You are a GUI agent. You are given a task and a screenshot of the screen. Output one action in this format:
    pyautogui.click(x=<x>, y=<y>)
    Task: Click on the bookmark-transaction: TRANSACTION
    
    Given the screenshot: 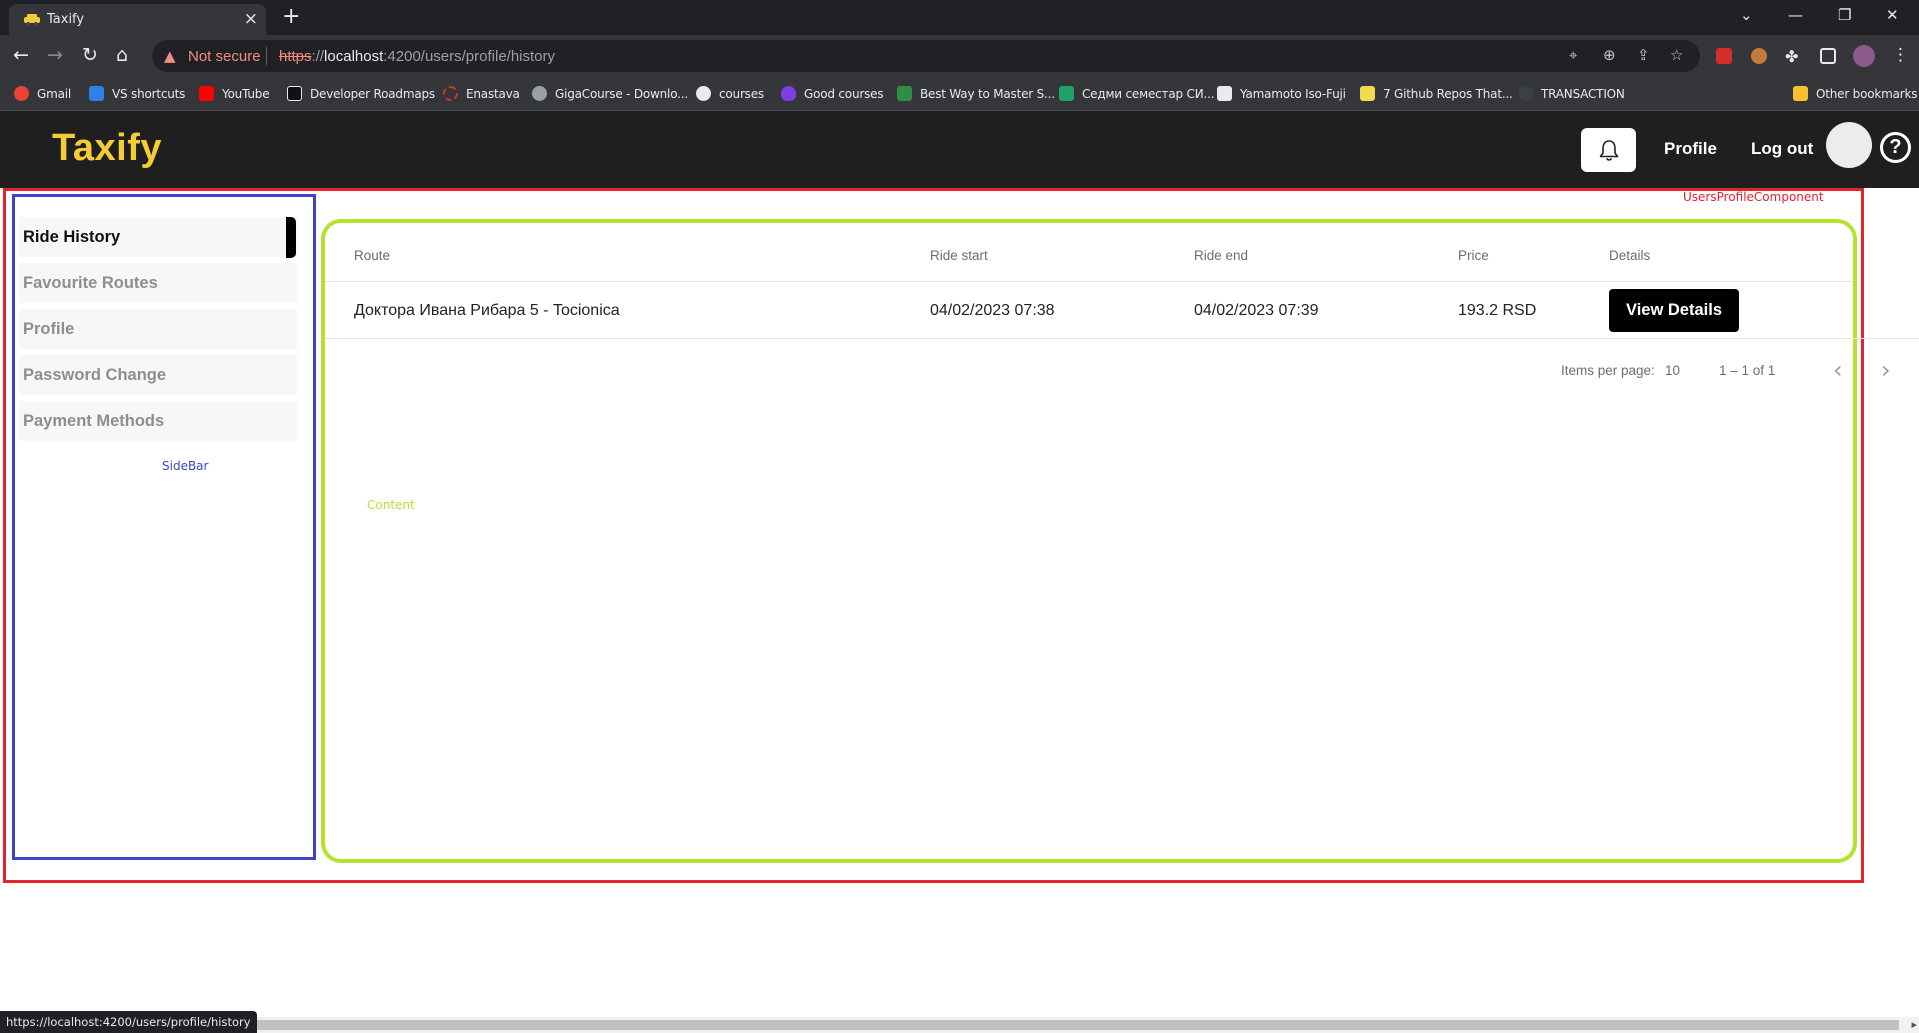 What is the action you would take?
    pyautogui.click(x=1571, y=94)
    